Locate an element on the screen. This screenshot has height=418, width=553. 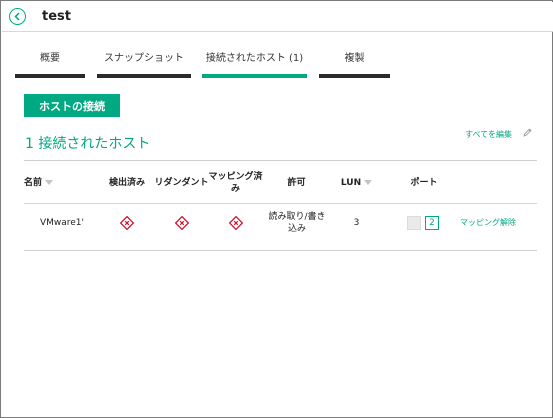
tab-overview: 概要 is located at coordinates (50, 65).